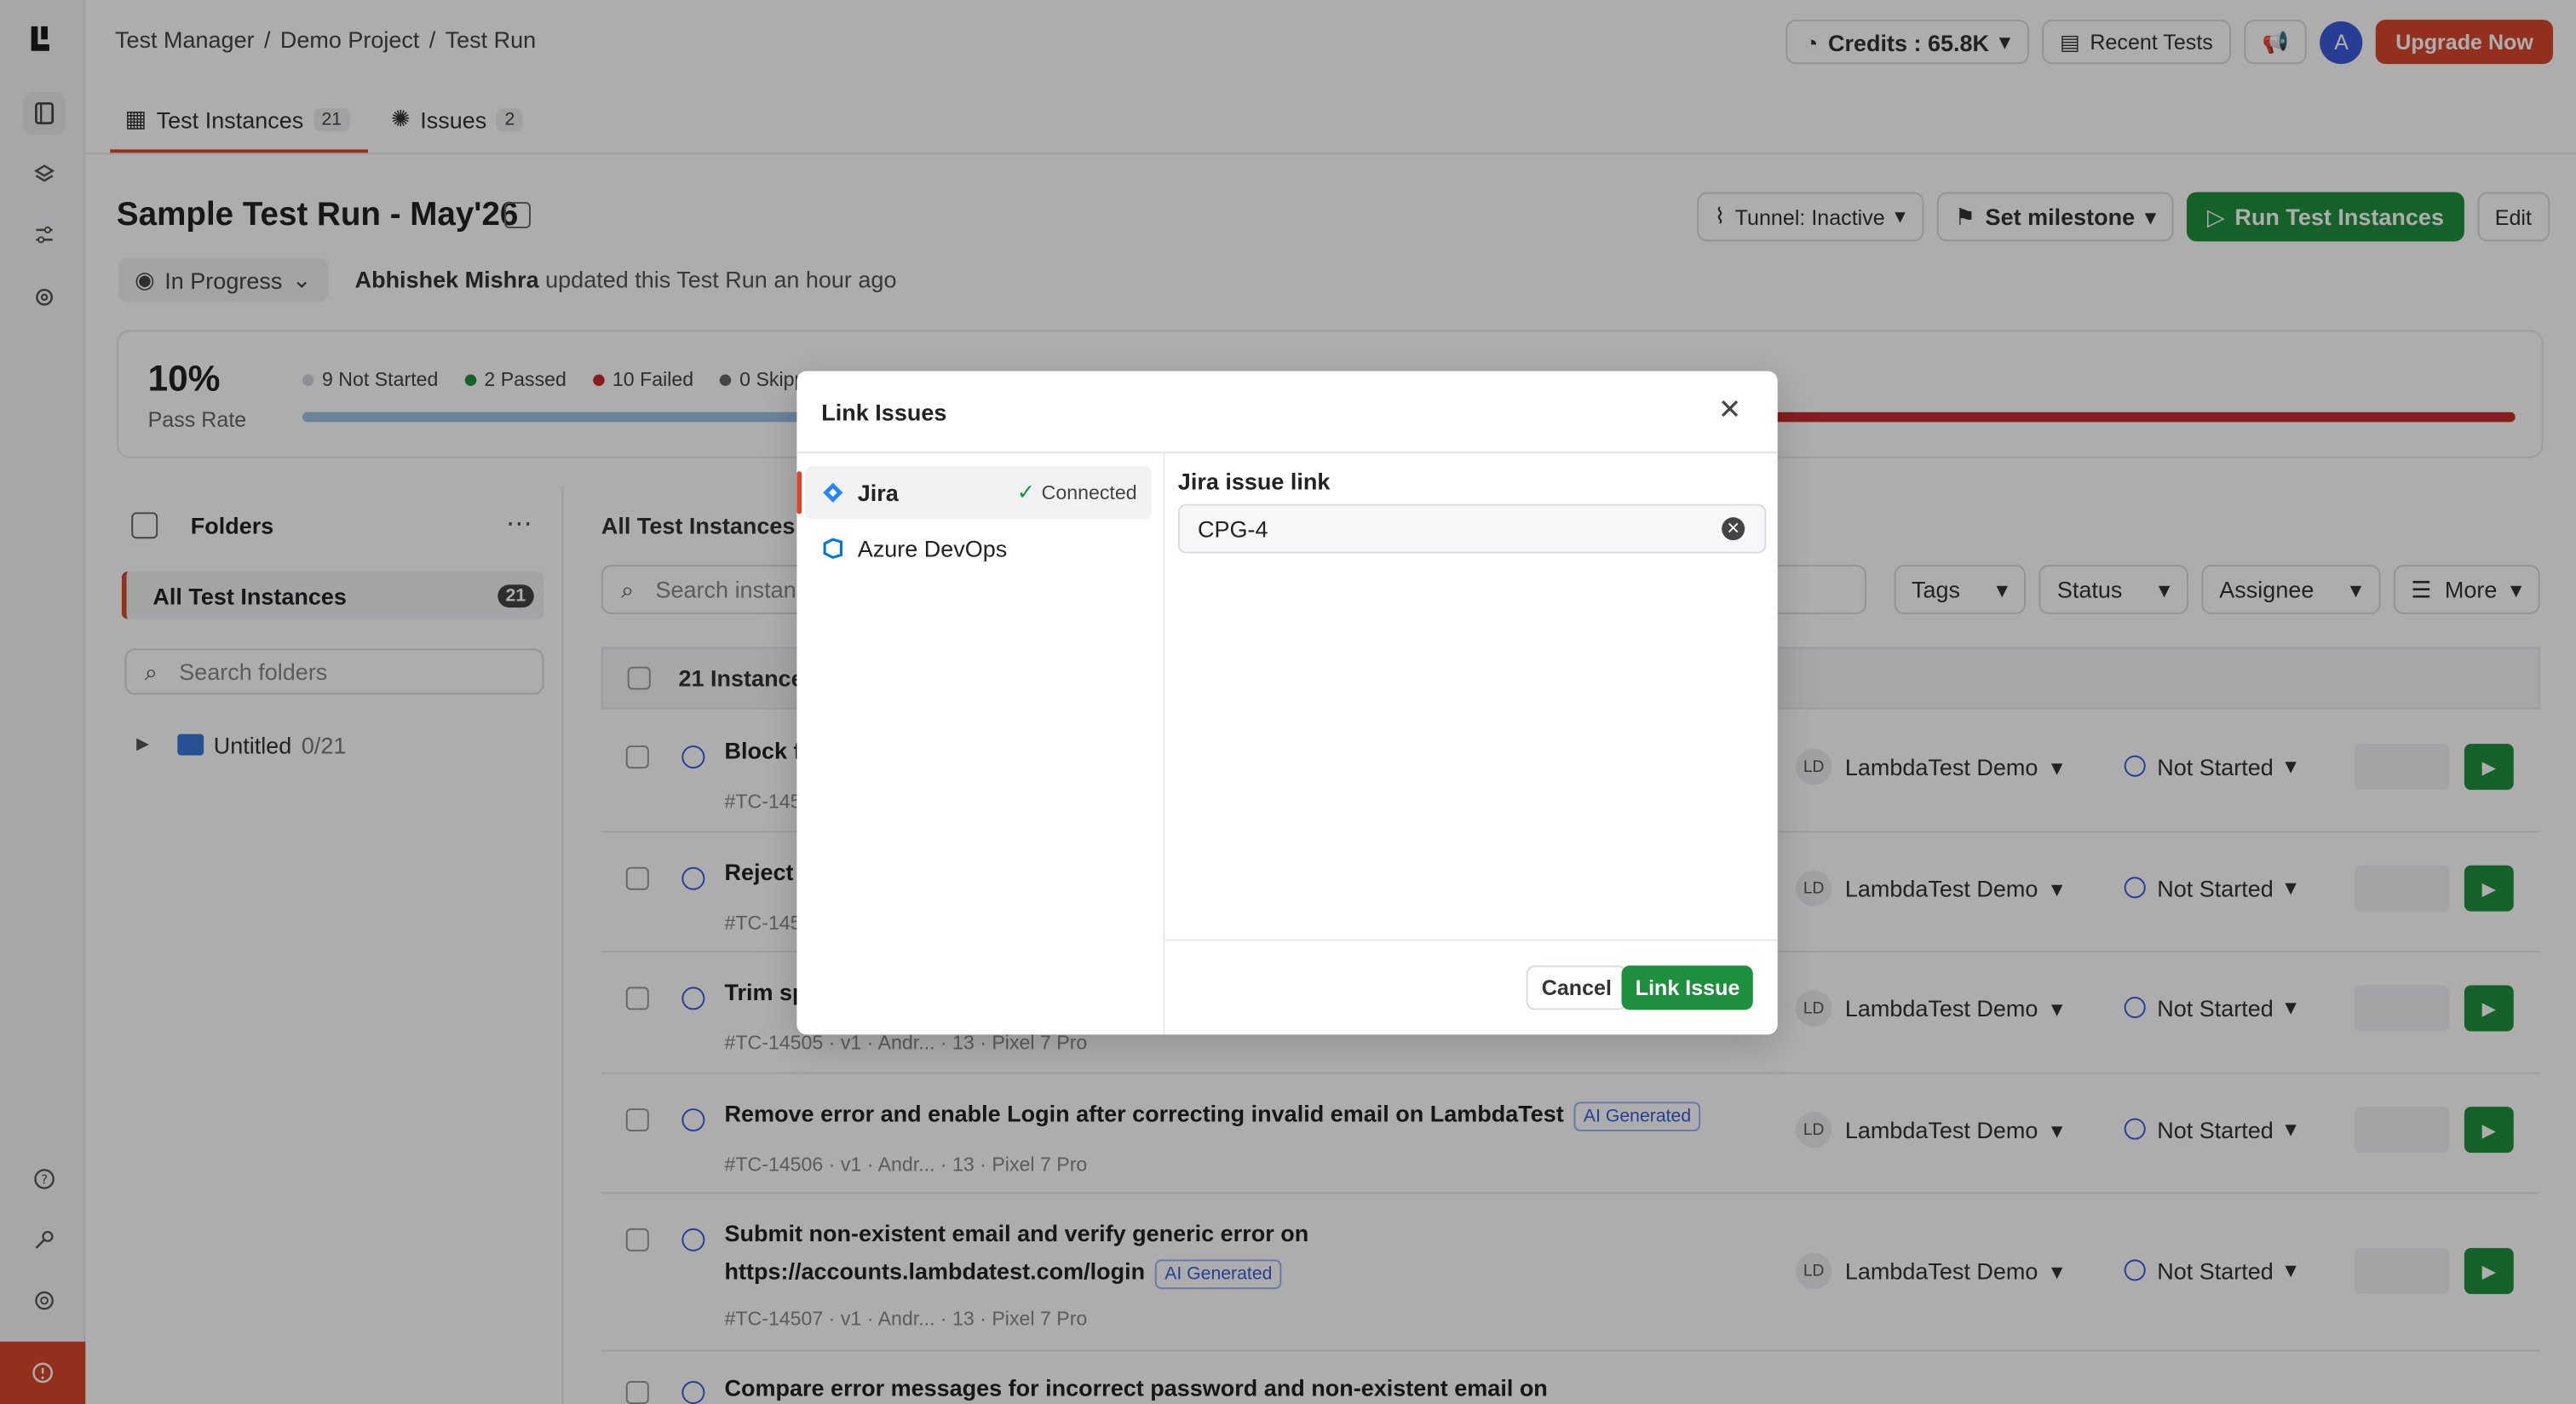 This screenshot has height=1404, width=2576. I want to click on modal-footer: Cancel Link Issue, so click(1471, 987).